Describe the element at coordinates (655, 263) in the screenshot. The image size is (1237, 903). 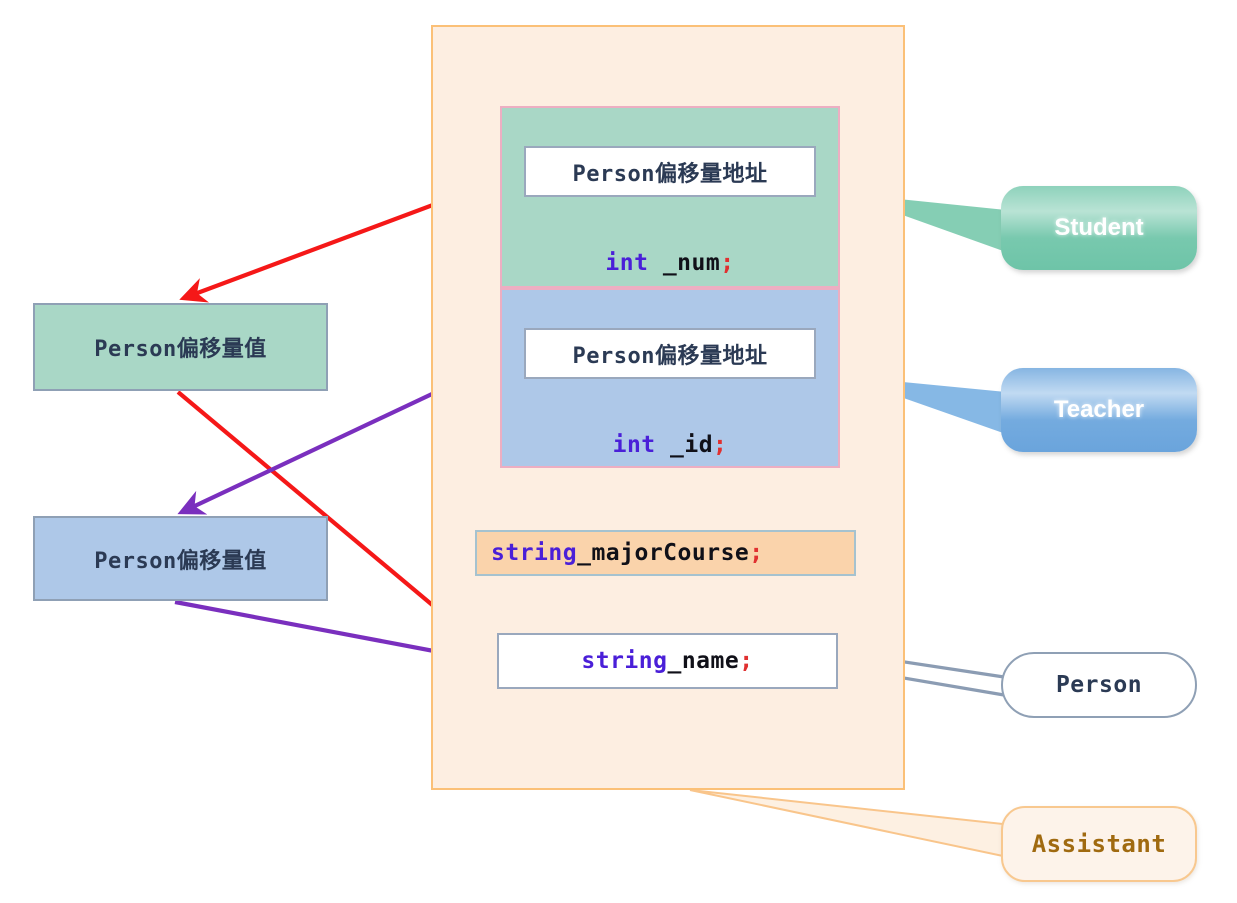
I see `space-student` at that location.